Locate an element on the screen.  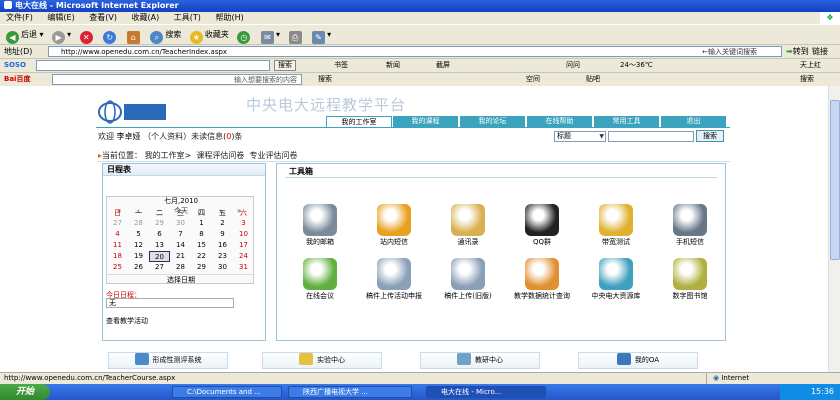
lab-center-button: 实验中心 is located at coordinates (322, 360).